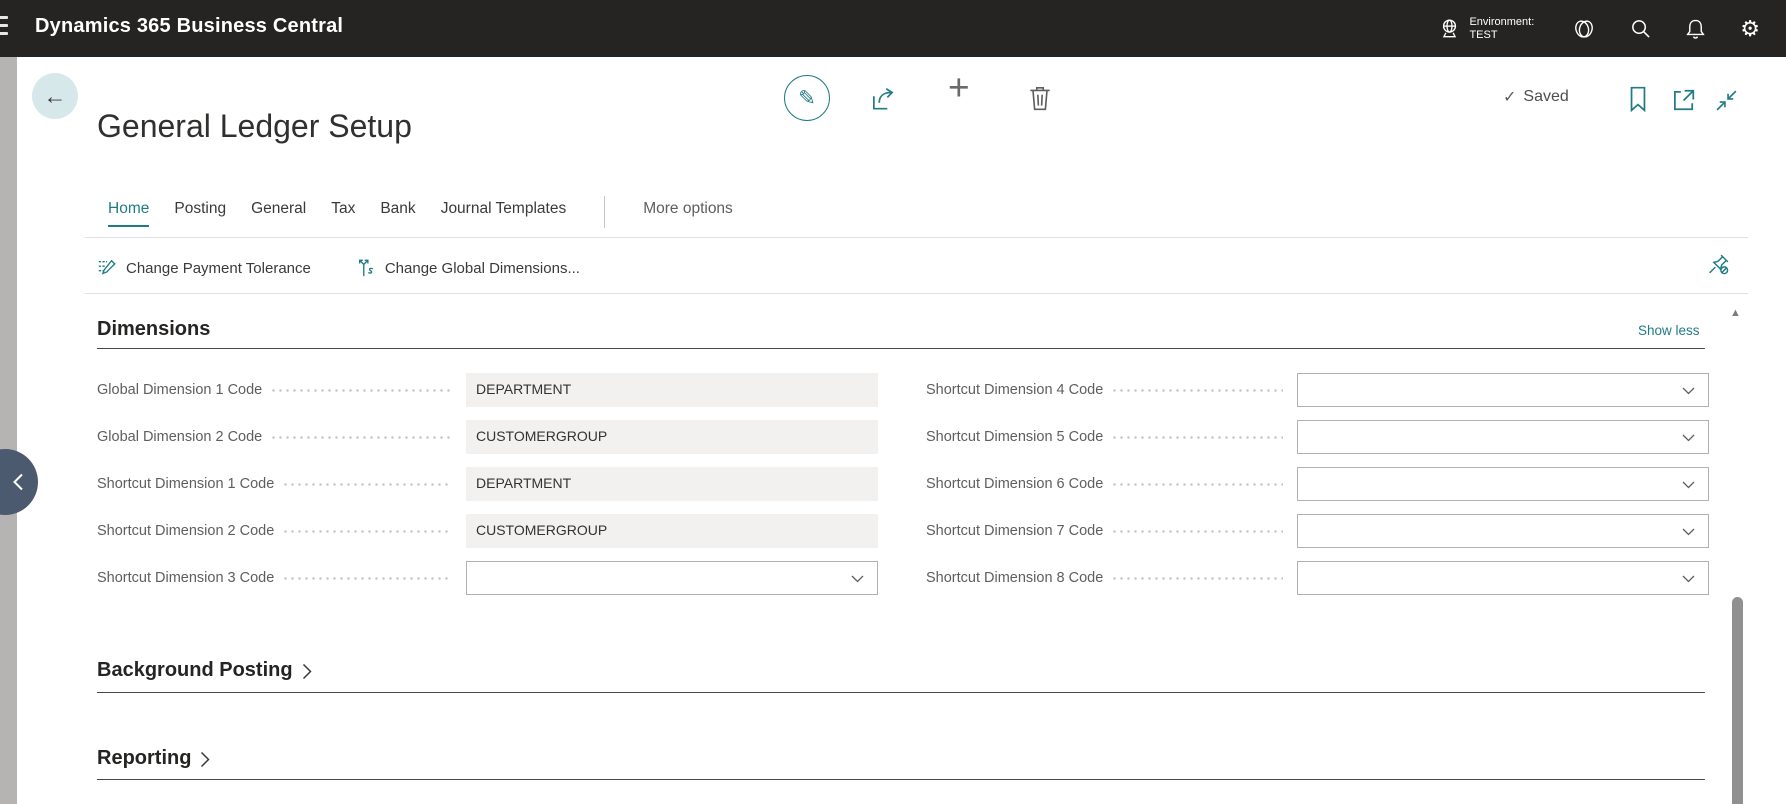 Image resolution: width=1786 pixels, height=804 pixels. Describe the element at coordinates (1503, 531) in the screenshot. I see `shortcut-dimension-7-code-combobox` at that location.